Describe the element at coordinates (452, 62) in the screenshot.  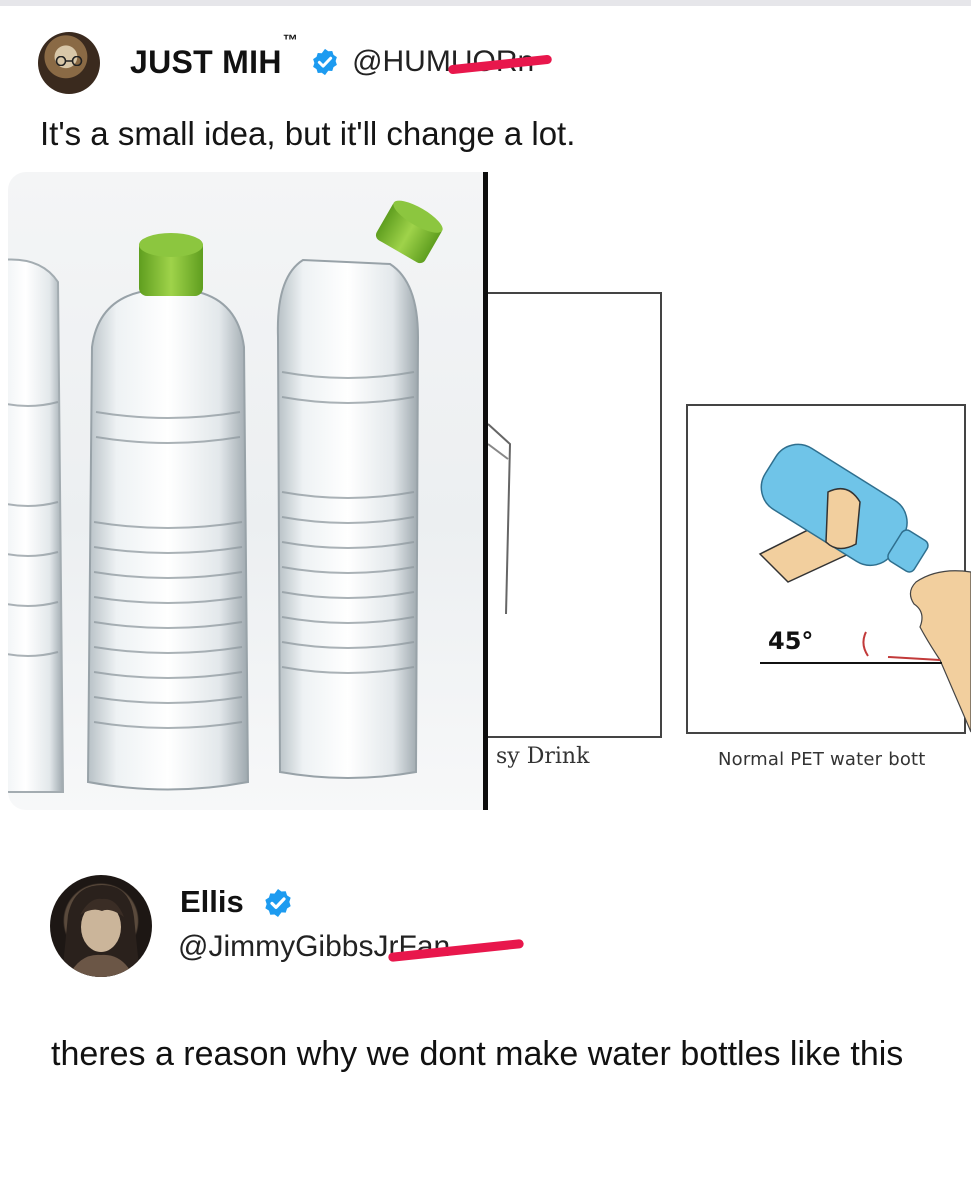
I see `author-handle: @HUMUORn` at that location.